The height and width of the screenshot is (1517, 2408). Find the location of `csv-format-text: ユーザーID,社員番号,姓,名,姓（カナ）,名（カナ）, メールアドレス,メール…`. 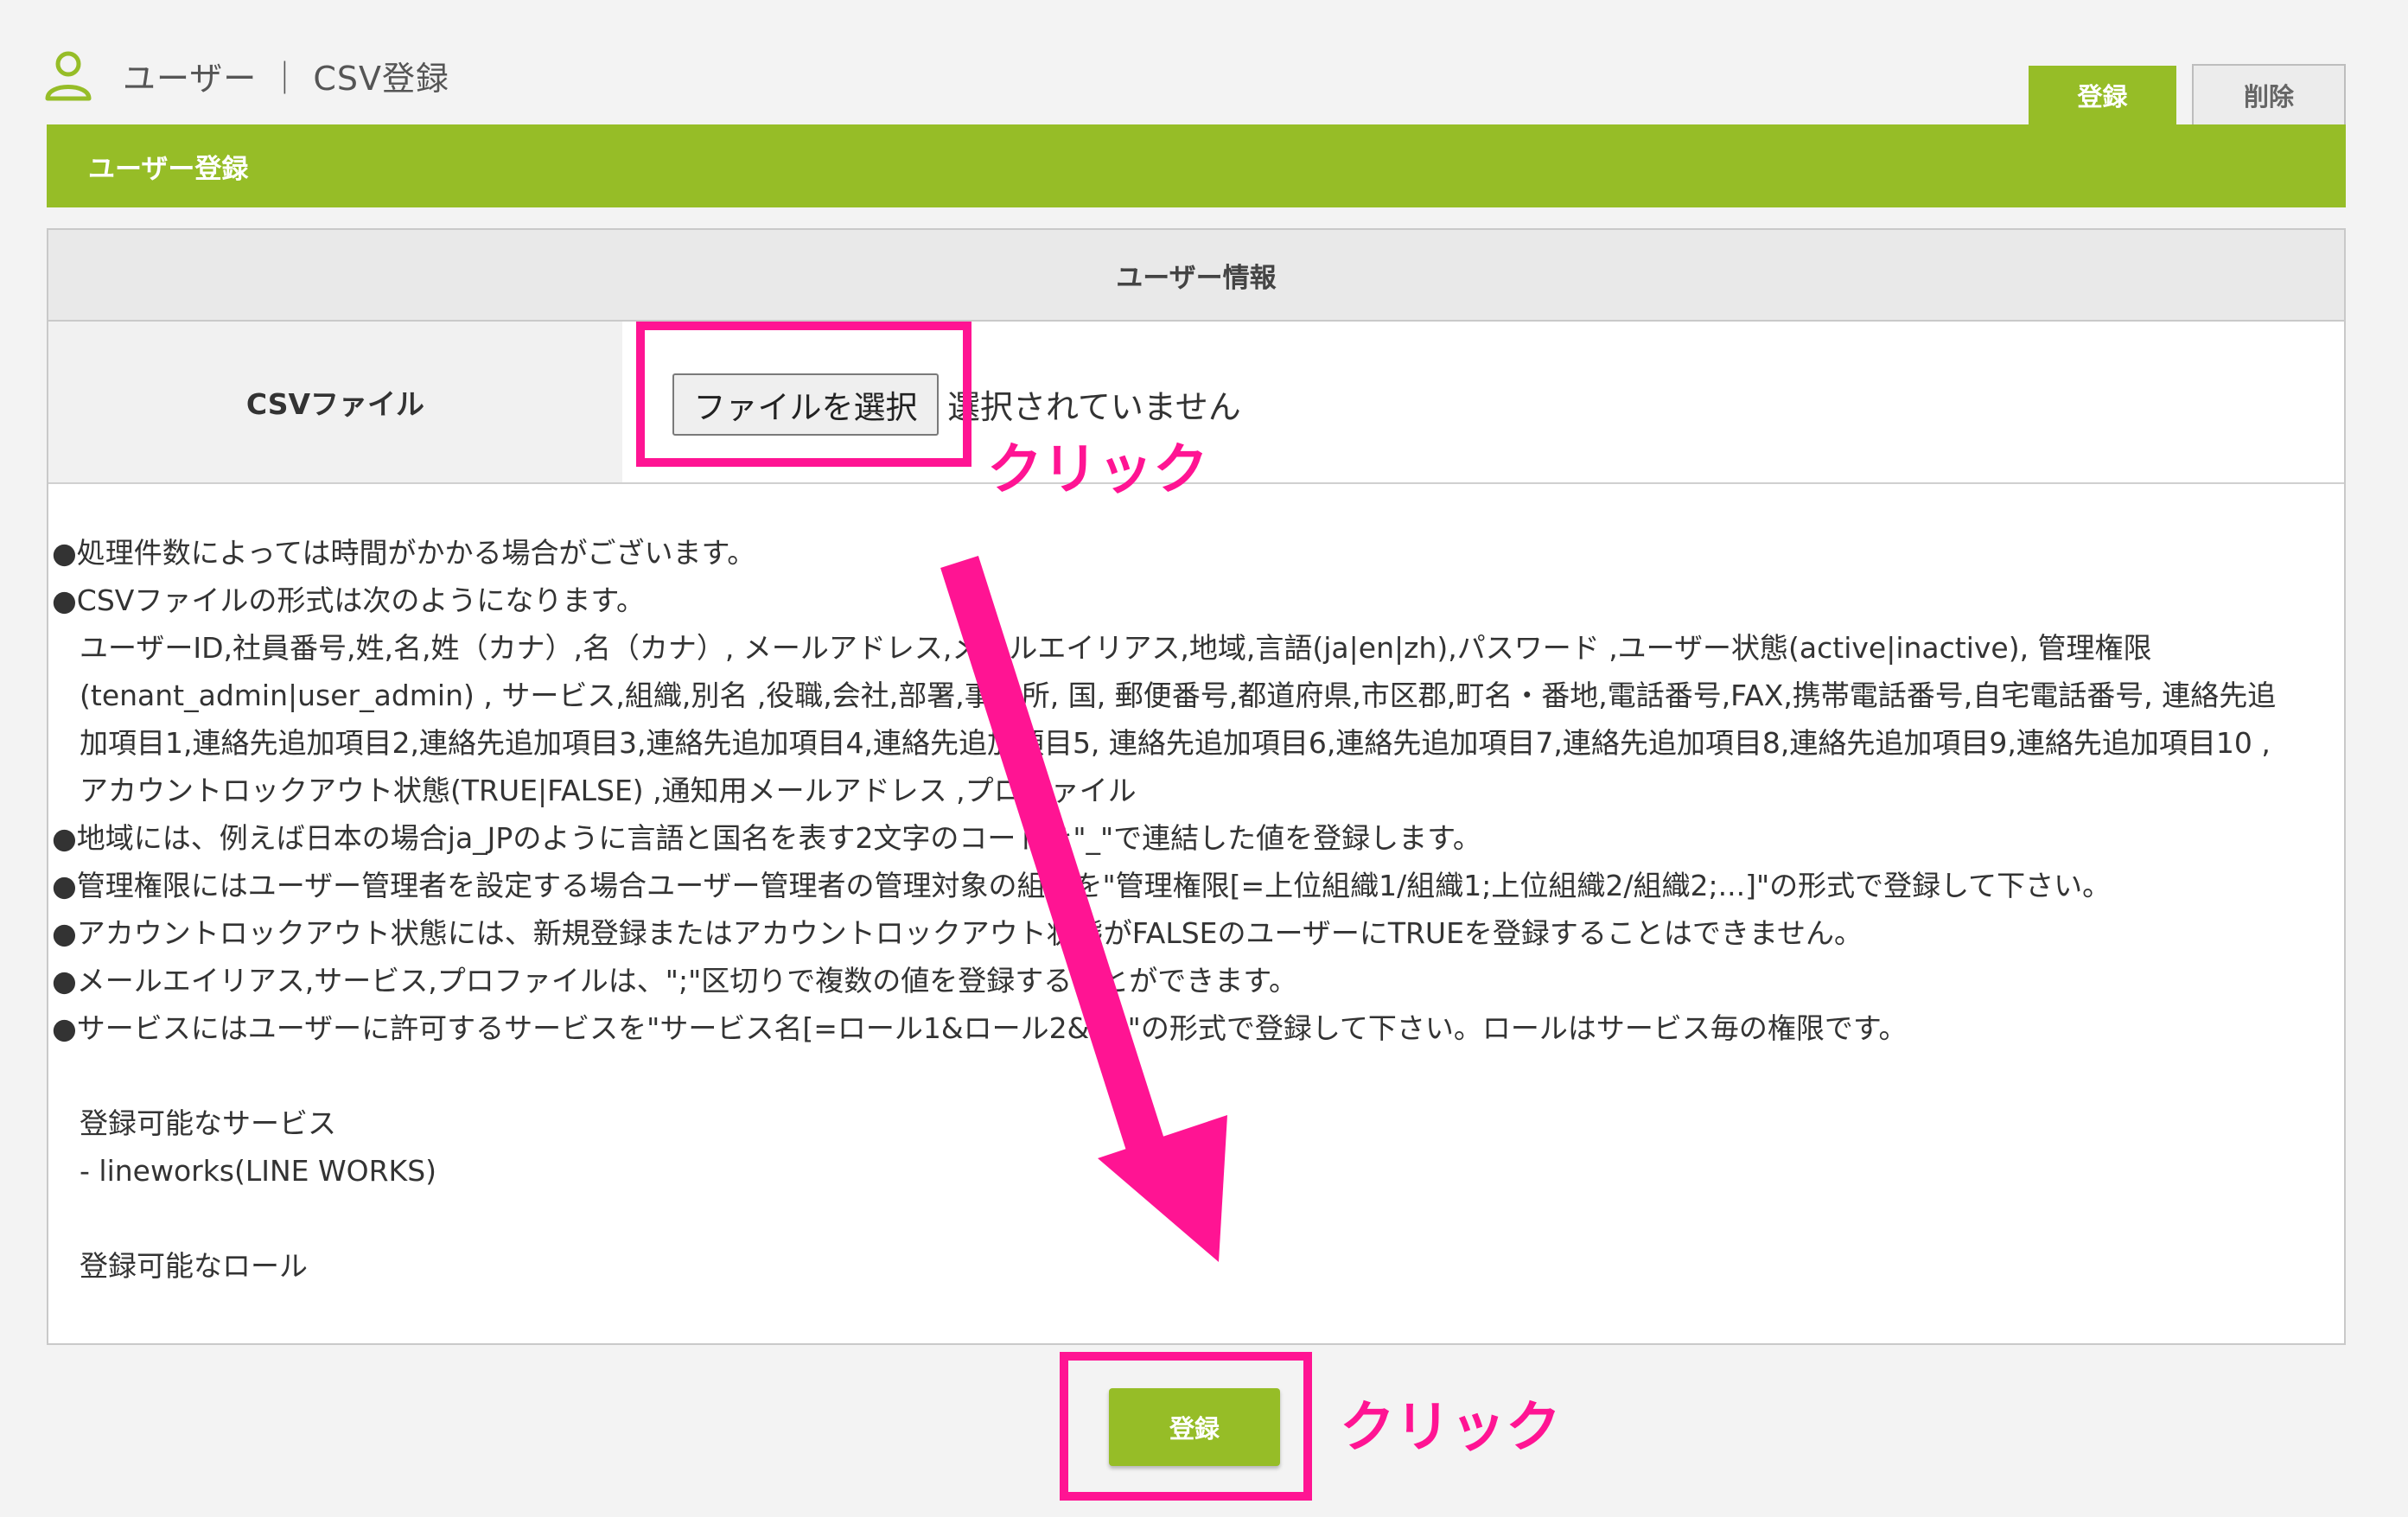

csv-format-text: ユーザーID,社員番号,姓,名,姓（カナ）,名（カナ）, メールアドレス,メール… is located at coordinates (1178, 719).